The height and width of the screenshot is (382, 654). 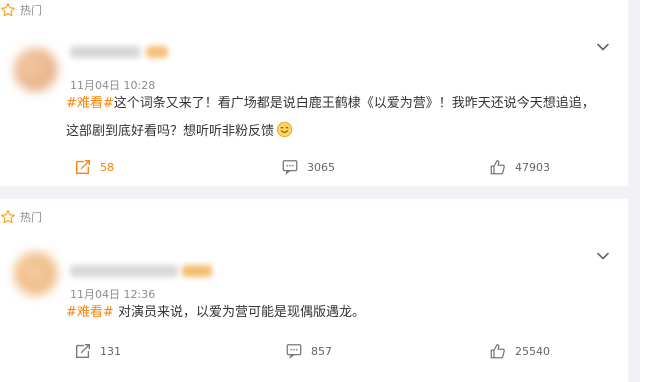 What do you see at coordinates (532, 167) in the screenshot?
I see `like-count: 47903` at bounding box center [532, 167].